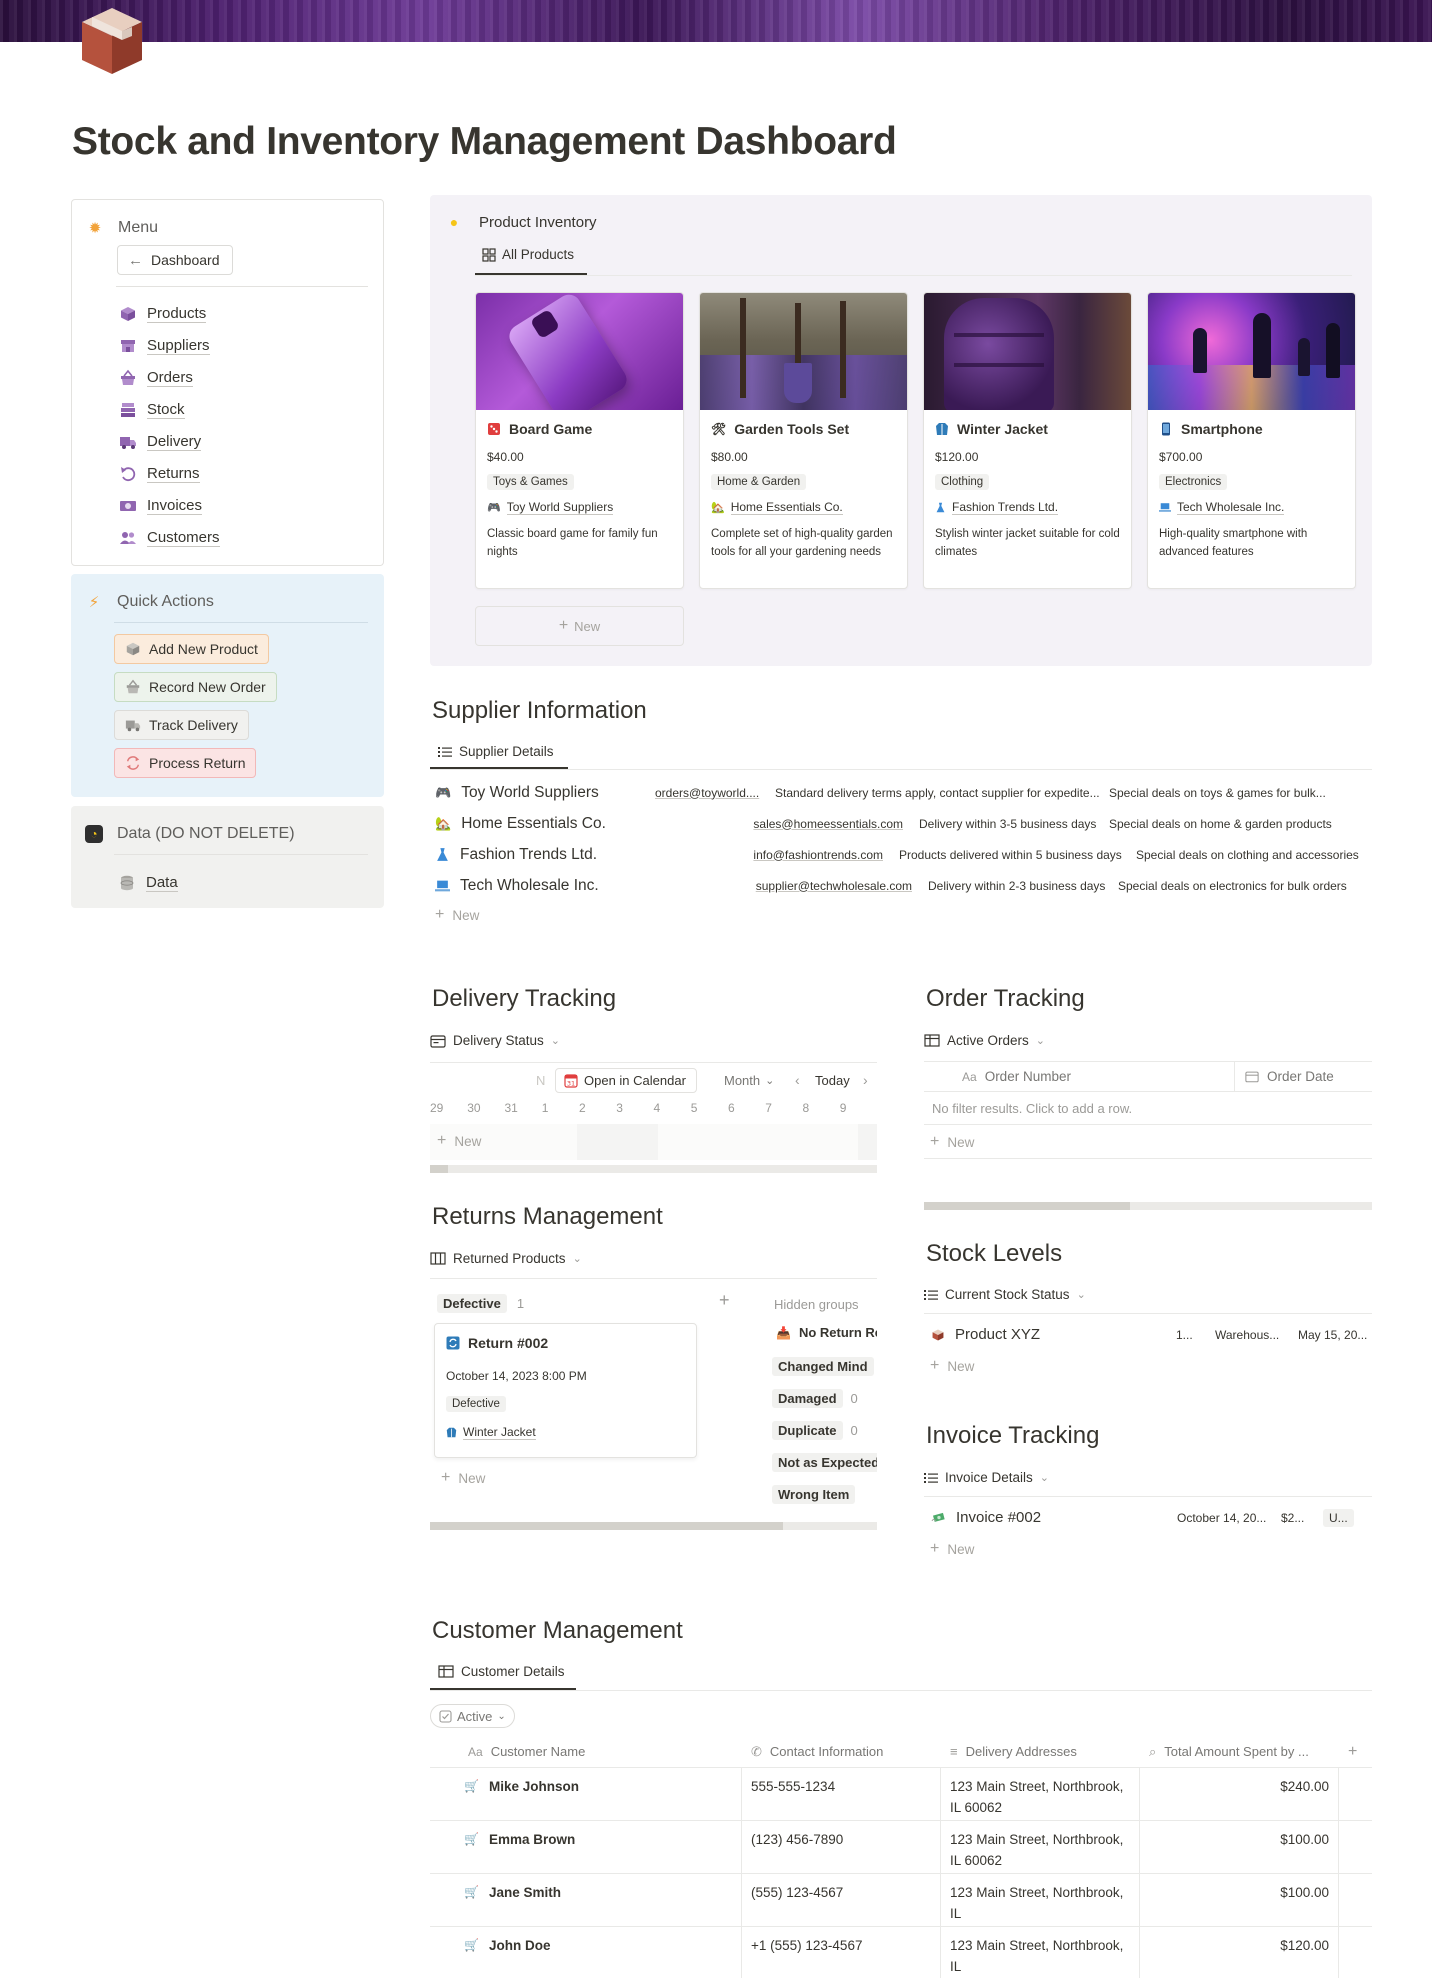 The width and height of the screenshot is (1432, 1978). What do you see at coordinates (826, 1332) in the screenshot?
I see `hidden-group-no-return: 📥 No Return Re` at bounding box center [826, 1332].